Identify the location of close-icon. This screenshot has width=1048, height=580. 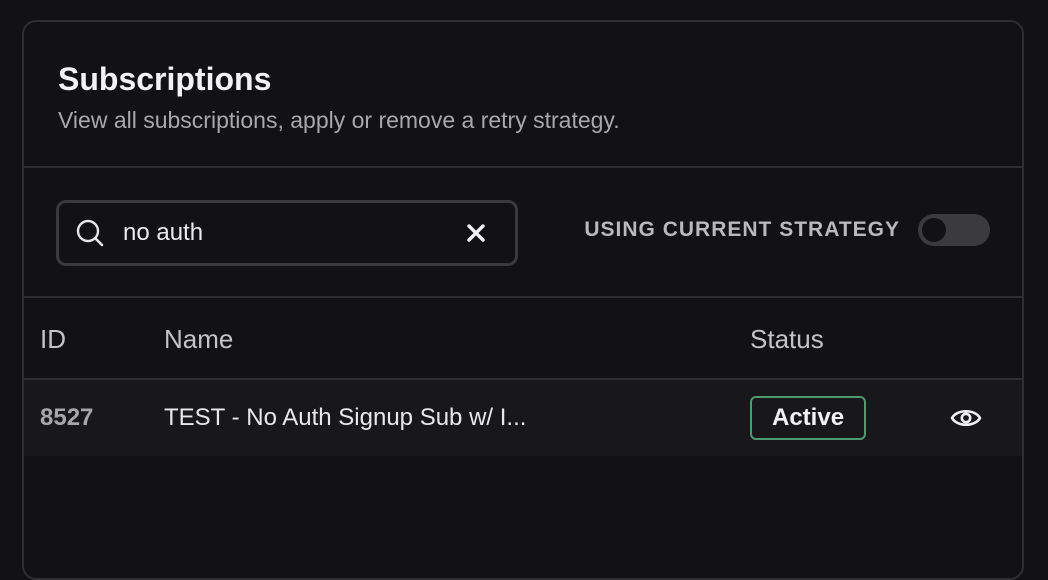
(476, 233).